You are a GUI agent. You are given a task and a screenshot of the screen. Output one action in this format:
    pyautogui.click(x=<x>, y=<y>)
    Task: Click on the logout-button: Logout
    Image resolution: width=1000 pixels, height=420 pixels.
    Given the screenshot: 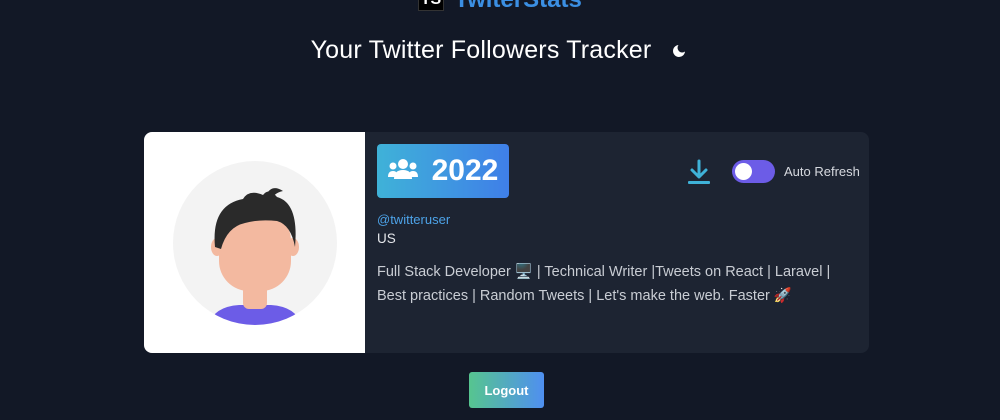 What is the action you would take?
    pyautogui.click(x=506, y=390)
    